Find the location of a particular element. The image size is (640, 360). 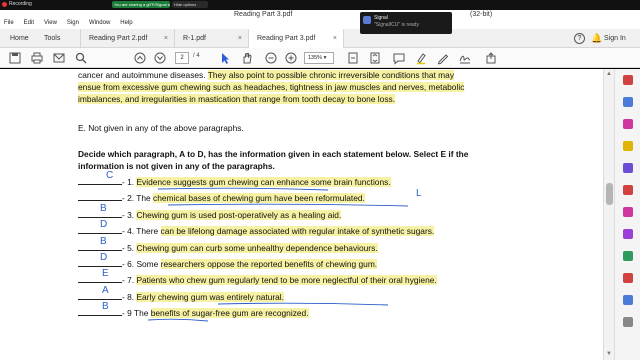

menu-help: Help is located at coordinates (126, 24).